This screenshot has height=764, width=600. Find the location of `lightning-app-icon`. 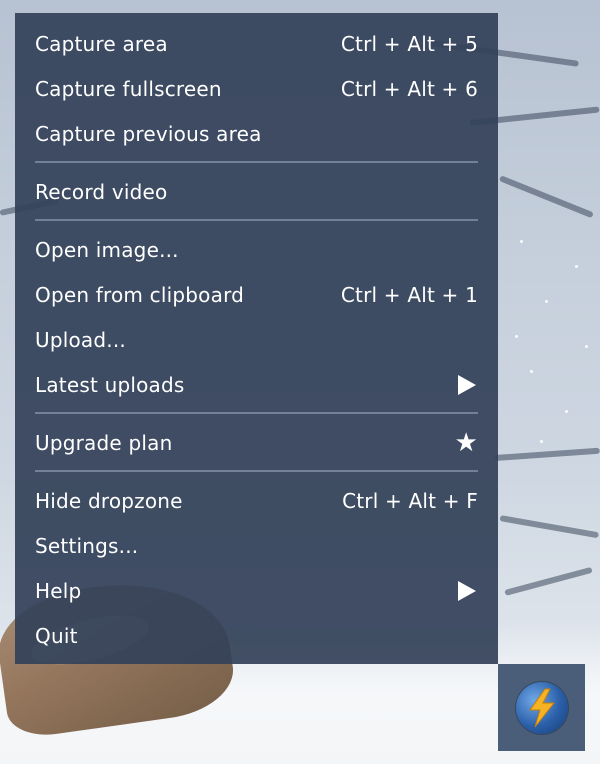

lightning-app-icon is located at coordinates (541, 707).